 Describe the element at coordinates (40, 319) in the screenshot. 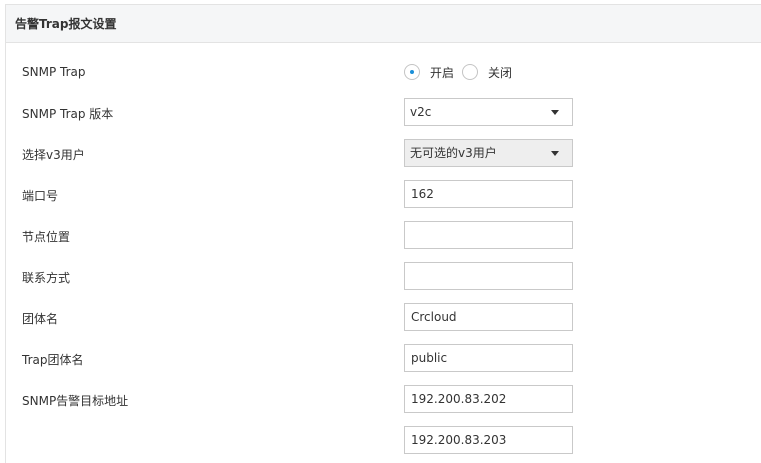

I see `community-label: 团体名` at that location.